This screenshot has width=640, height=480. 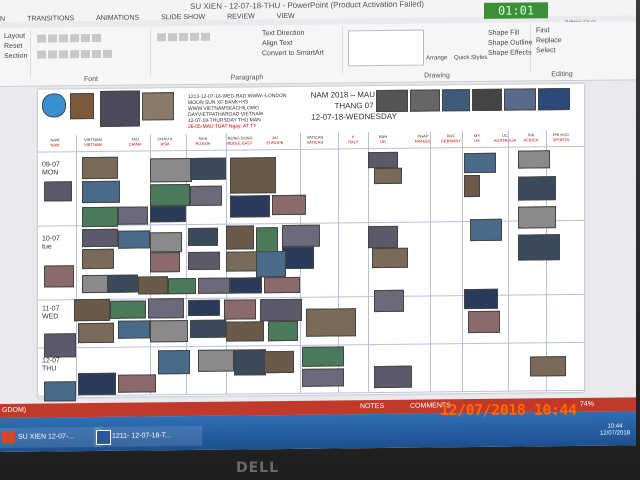 What do you see at coordinates (286, 16) in the screenshot?
I see `tab-view: VIEW` at bounding box center [286, 16].